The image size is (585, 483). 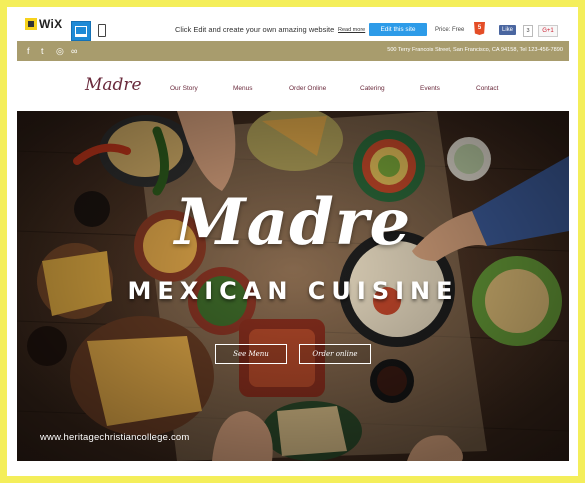 What do you see at coordinates (293, 291) in the screenshot?
I see `hero-subtitle: MEXICAN CUISINE` at bounding box center [293, 291].